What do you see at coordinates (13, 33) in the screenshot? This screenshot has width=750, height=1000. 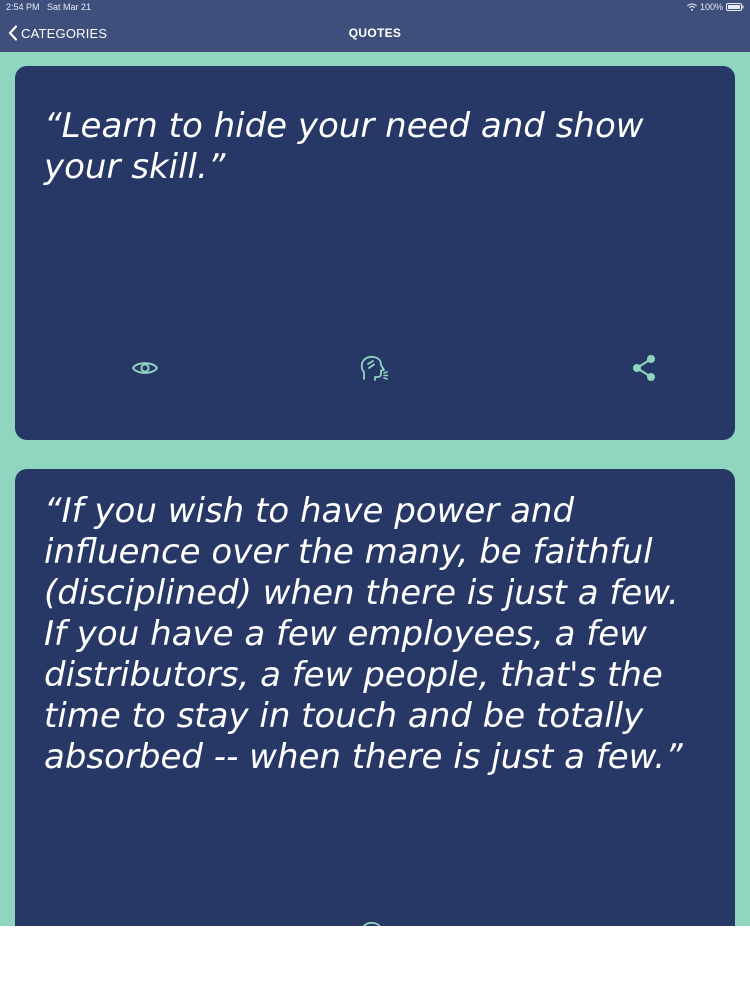 I see `chevron-left-icon` at bounding box center [13, 33].